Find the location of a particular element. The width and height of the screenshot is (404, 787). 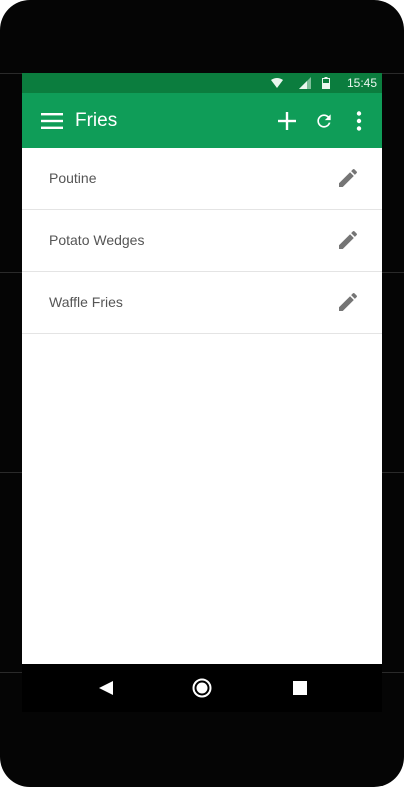

back-icon is located at coordinates (106, 688).